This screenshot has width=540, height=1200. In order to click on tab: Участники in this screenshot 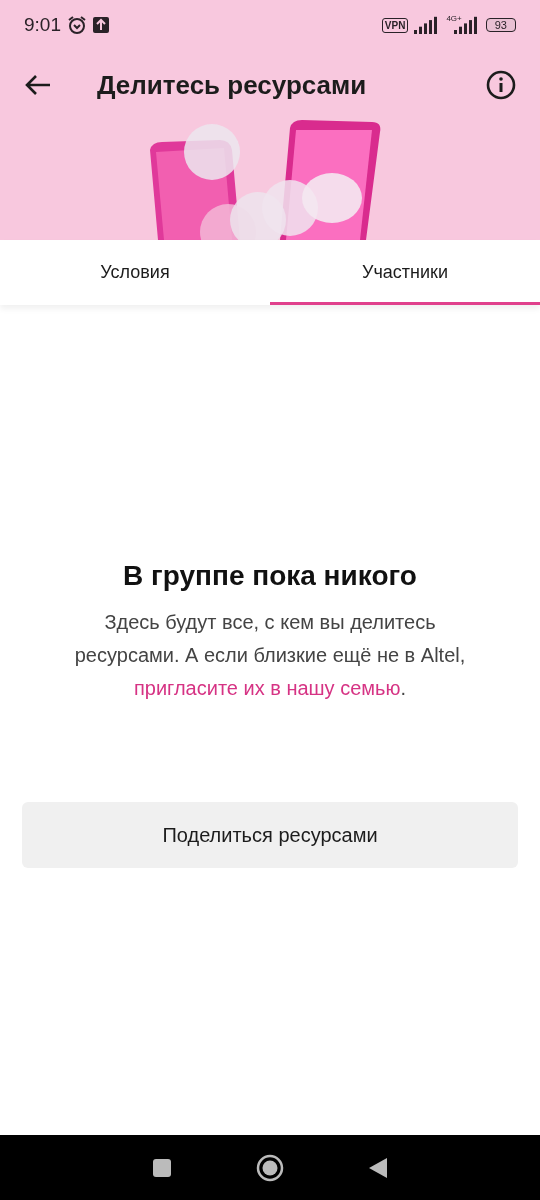, I will do `click(405, 272)`.